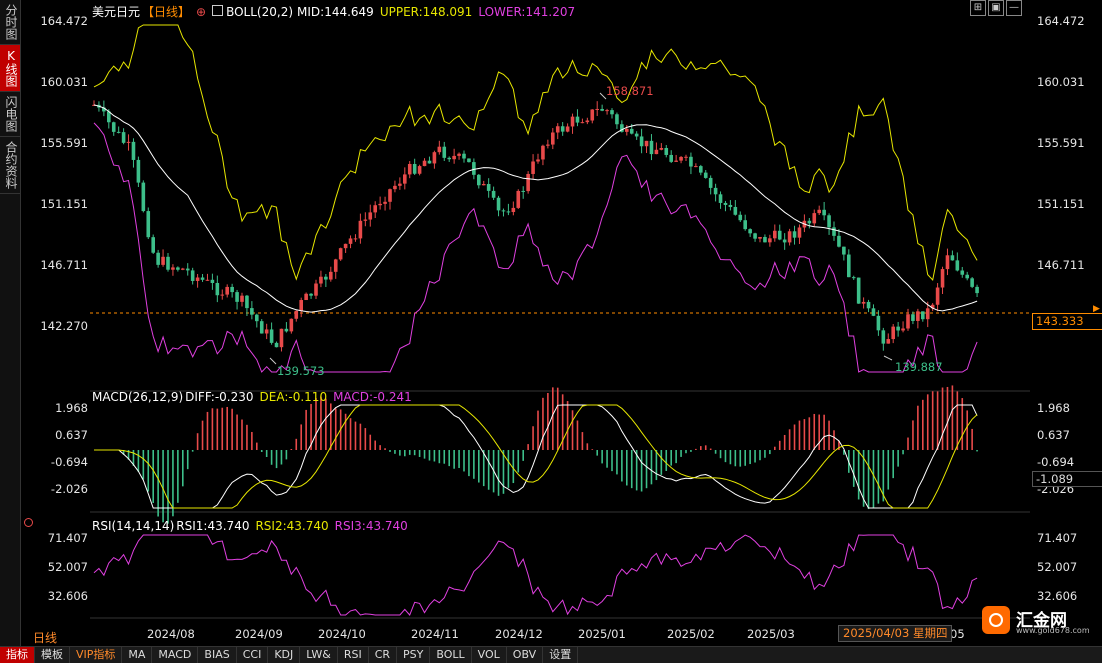  What do you see at coordinates (919, 367) in the screenshot?
I see `low-price-label: 139.887` at bounding box center [919, 367].